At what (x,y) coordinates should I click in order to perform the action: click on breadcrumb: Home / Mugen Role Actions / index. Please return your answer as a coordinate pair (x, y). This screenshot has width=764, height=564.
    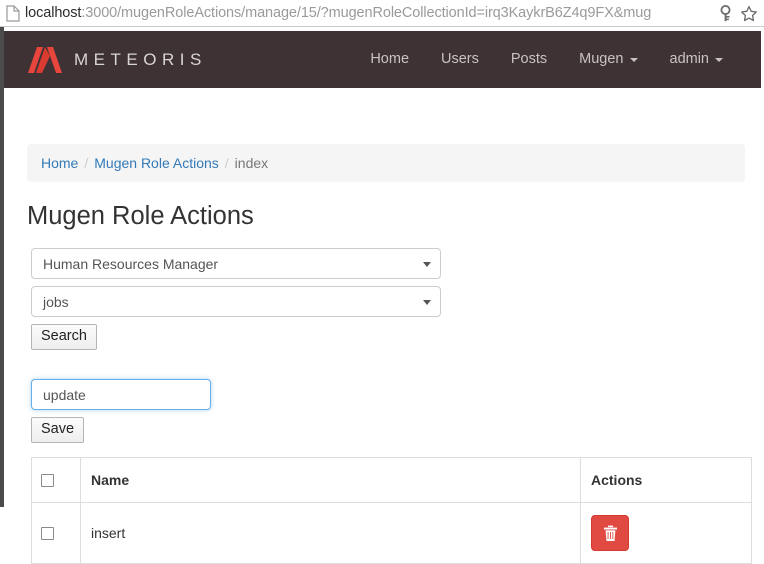
    Looking at the image, I should click on (386, 163).